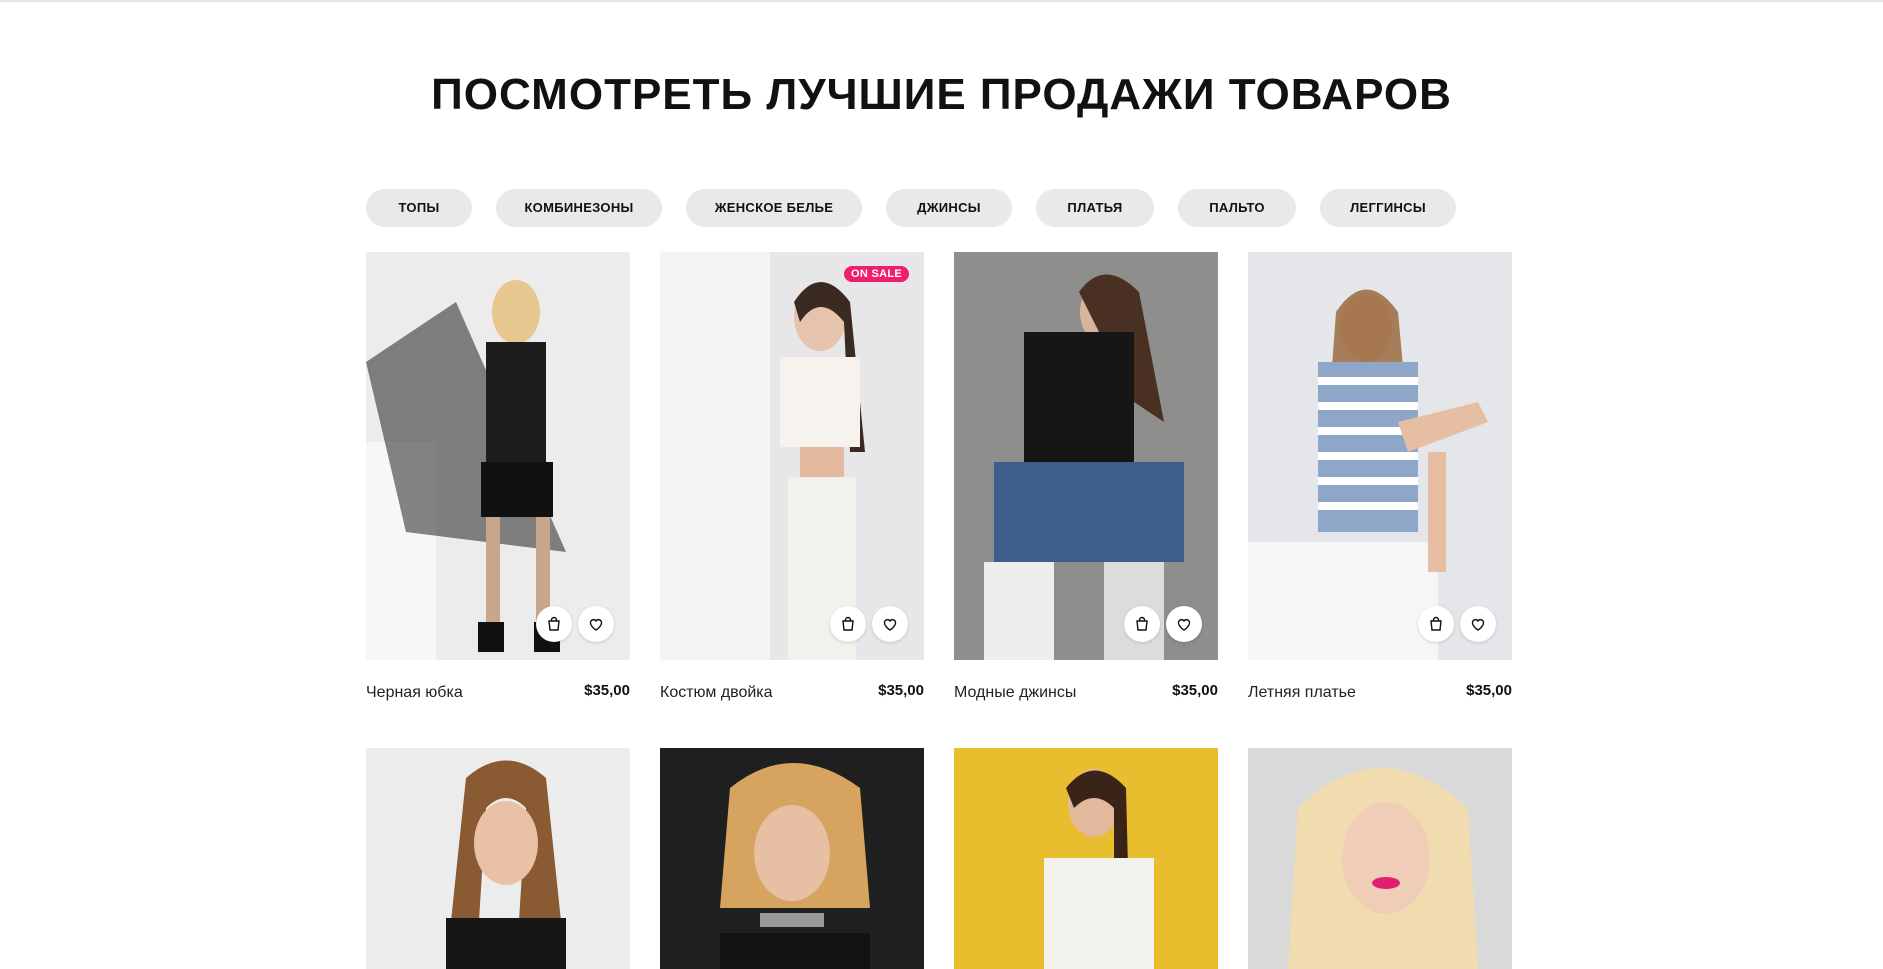 This screenshot has width=1883, height=969. I want to click on product-image: ON SALE, so click(792, 456).